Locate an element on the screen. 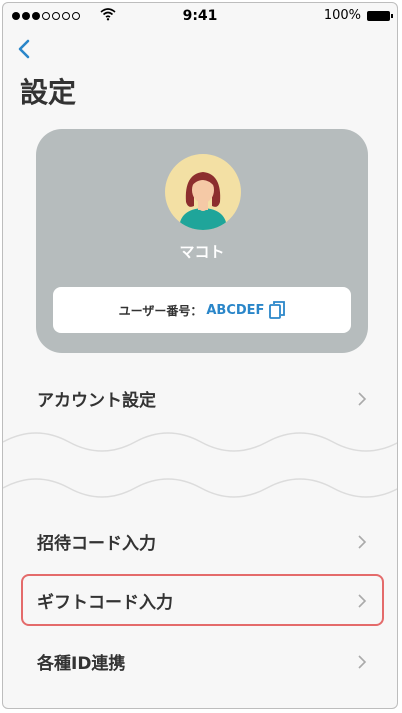  menu-item-label: アカウント設定 is located at coordinates (96, 400).